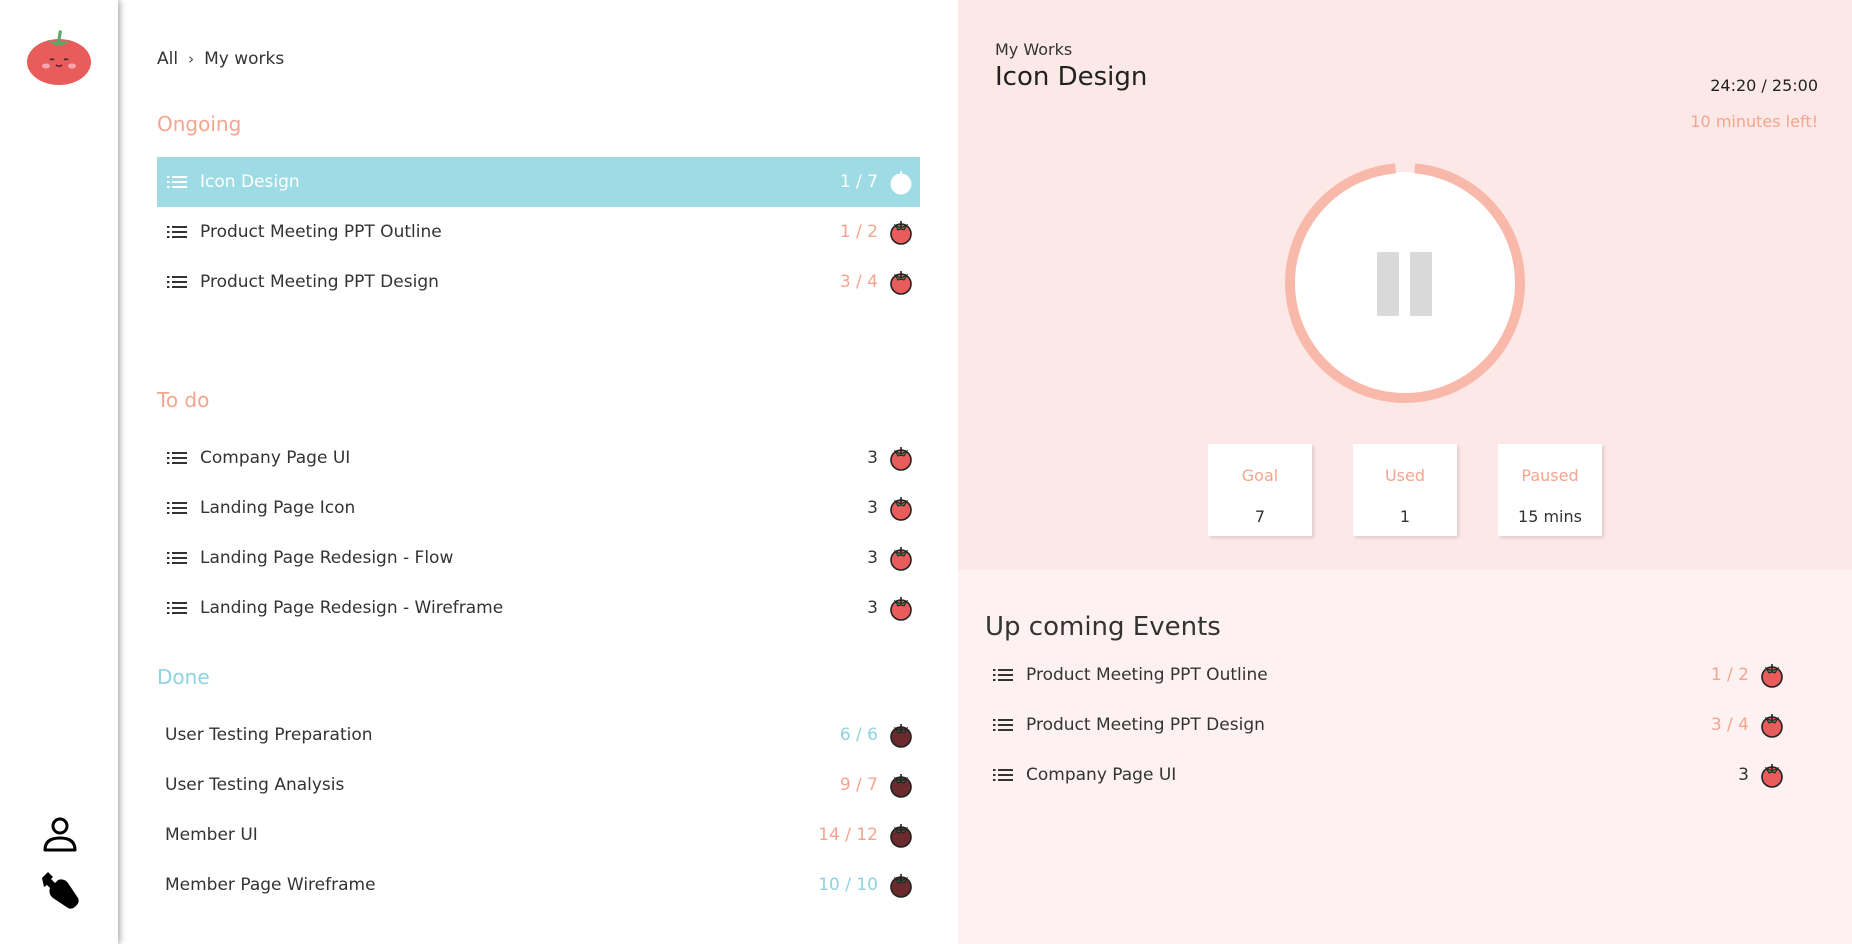 The image size is (1852, 944). What do you see at coordinates (1405, 475) in the screenshot?
I see `used-label: Used` at bounding box center [1405, 475].